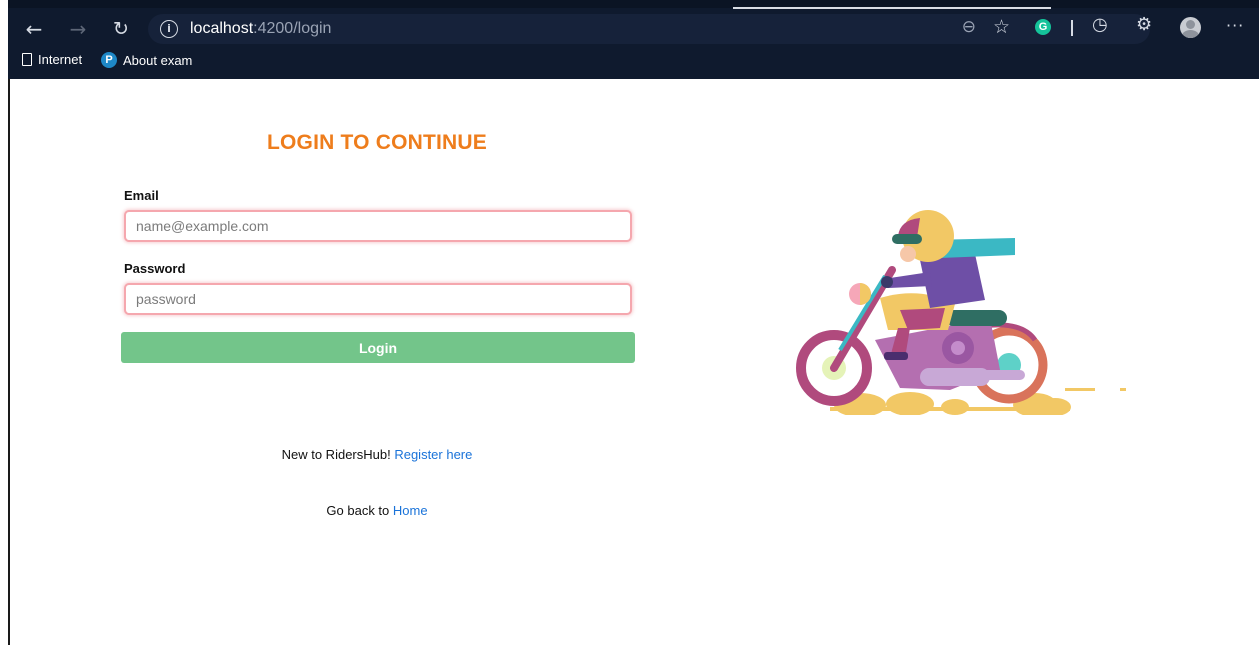 Image resolution: width=1259 pixels, height=645 pixels. I want to click on password-label: Password, so click(155, 268).